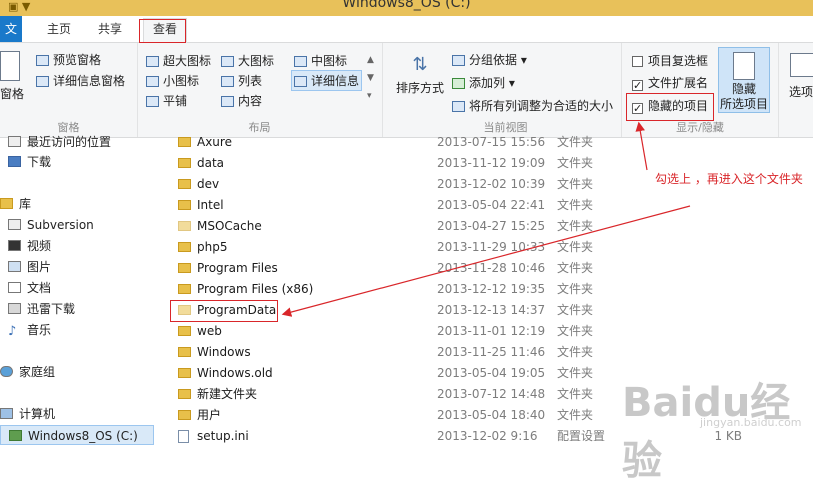  Describe the element at coordinates (641, 146) in the screenshot. I see `arrow-to-hidden-items` at that location.